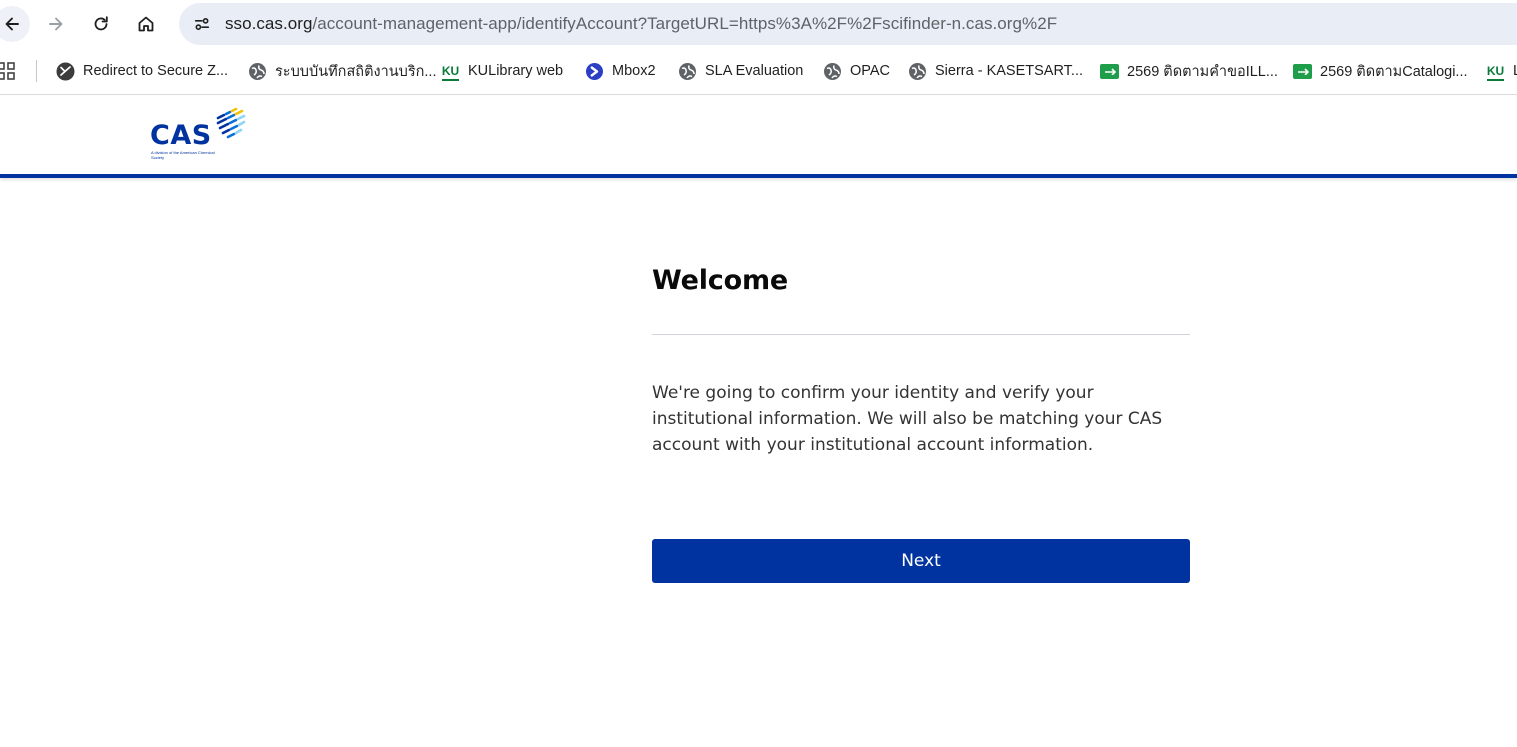 This screenshot has width=1517, height=747. I want to click on arrow-left-icon, so click(12, 24).